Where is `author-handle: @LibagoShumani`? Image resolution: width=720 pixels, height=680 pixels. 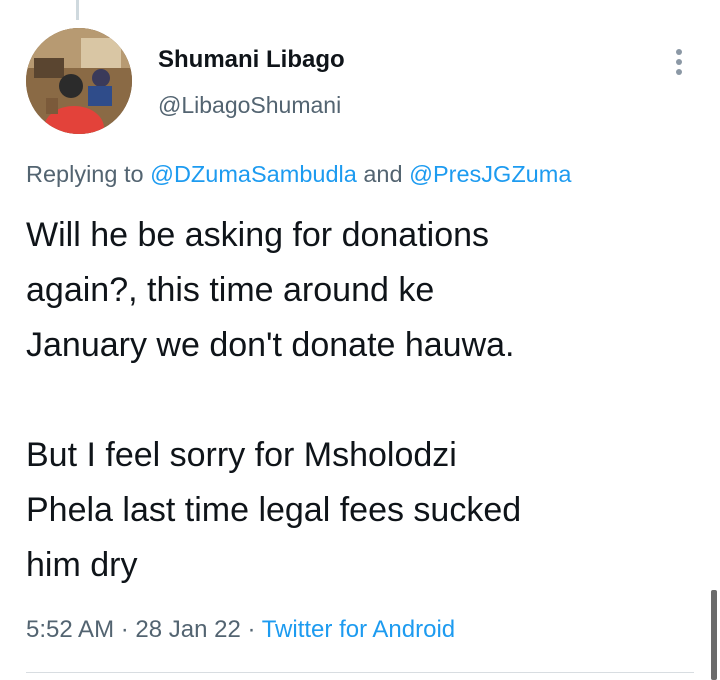 author-handle: @LibagoShumani is located at coordinates (249, 105).